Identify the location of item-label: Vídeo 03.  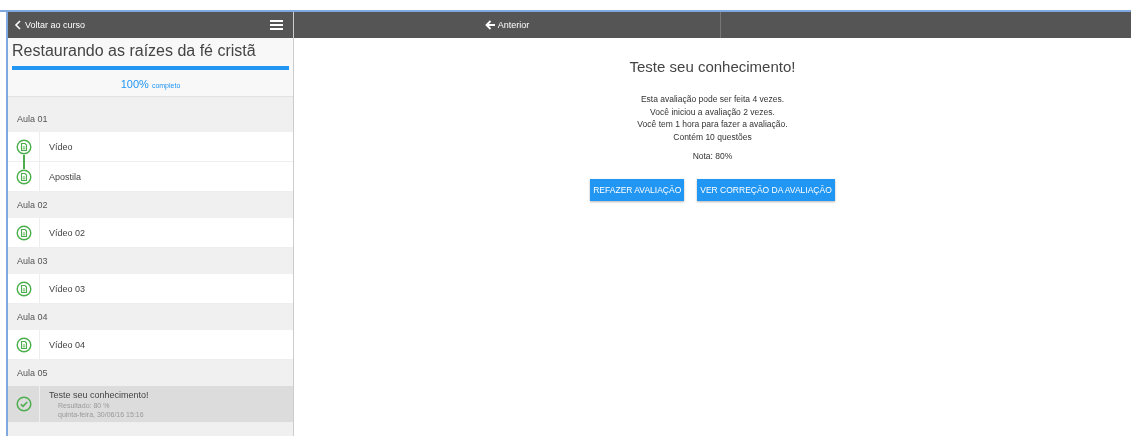
(67, 288).